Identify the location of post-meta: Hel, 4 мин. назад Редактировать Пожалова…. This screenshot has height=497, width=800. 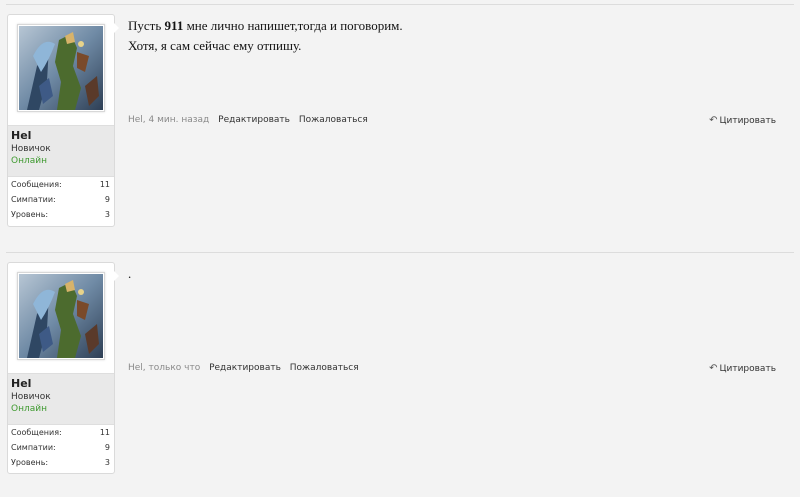
(248, 120).